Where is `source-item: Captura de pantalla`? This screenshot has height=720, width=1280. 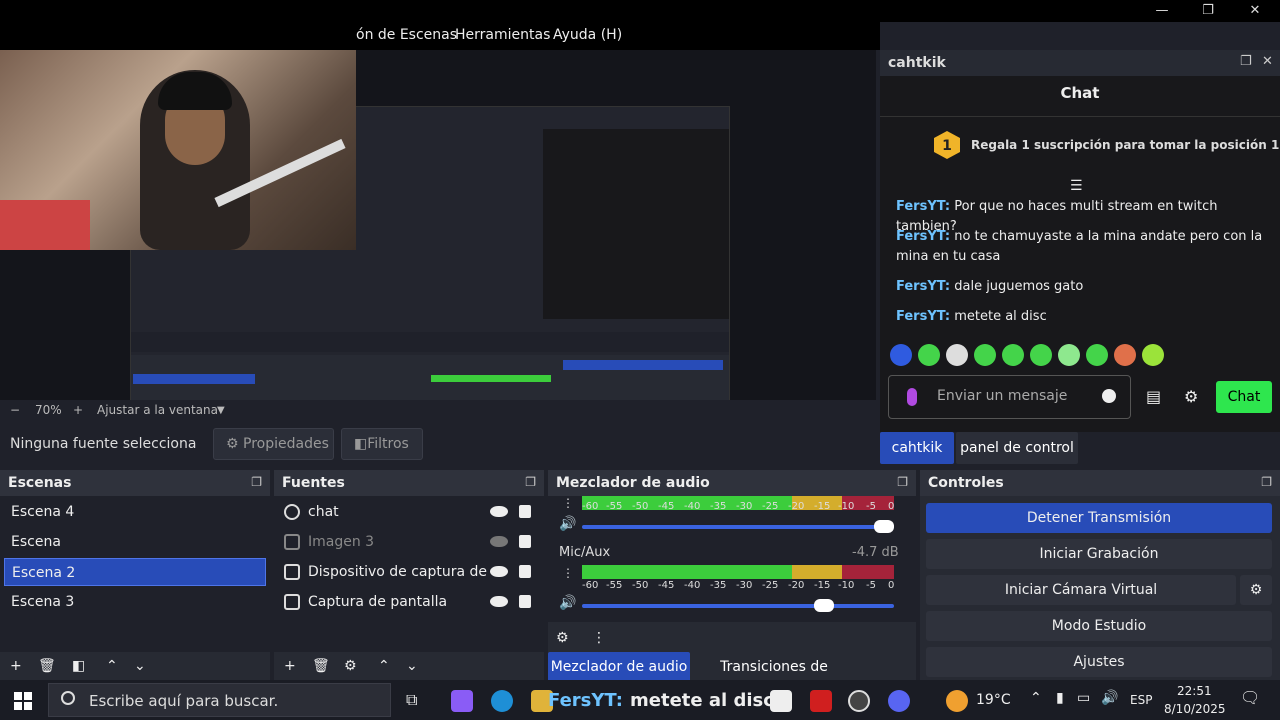 source-item: Captura de pantalla is located at coordinates (411, 602).